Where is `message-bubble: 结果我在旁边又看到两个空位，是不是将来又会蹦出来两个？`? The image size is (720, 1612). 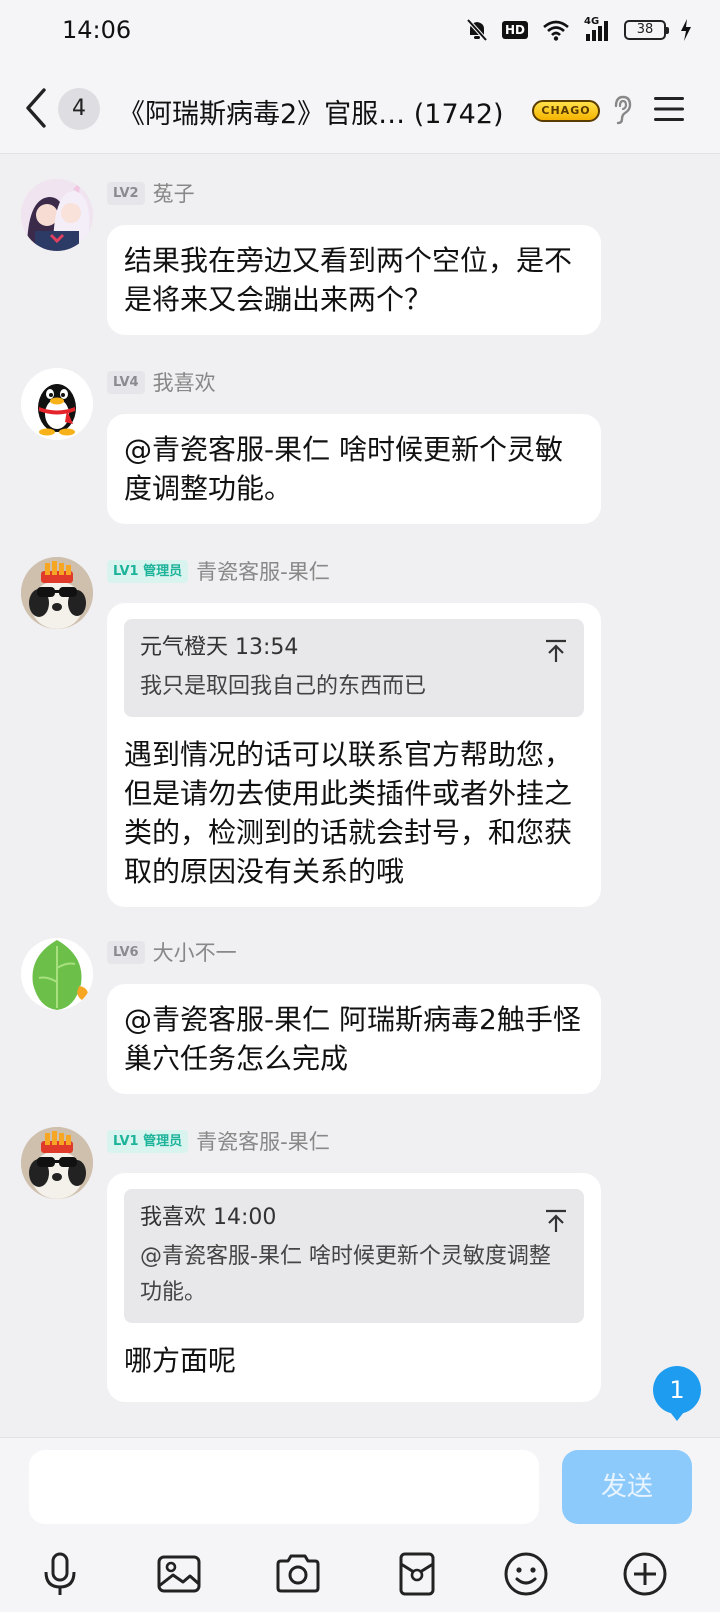 message-bubble: 结果我在旁边又看到两个空位，是不是将来又会蹦出来两个？ is located at coordinates (354, 280).